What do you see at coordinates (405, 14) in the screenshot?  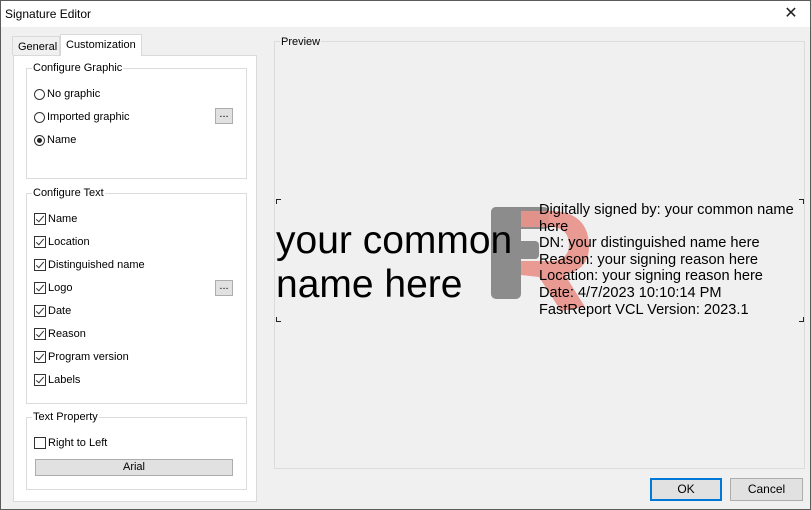 I see `title-bar: Signature Editor ✕` at bounding box center [405, 14].